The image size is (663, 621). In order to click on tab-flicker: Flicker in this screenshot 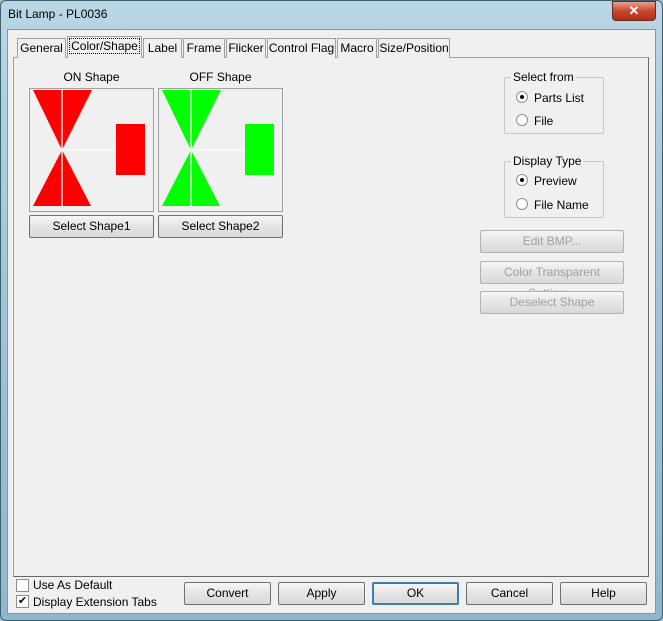, I will do `click(246, 48)`.